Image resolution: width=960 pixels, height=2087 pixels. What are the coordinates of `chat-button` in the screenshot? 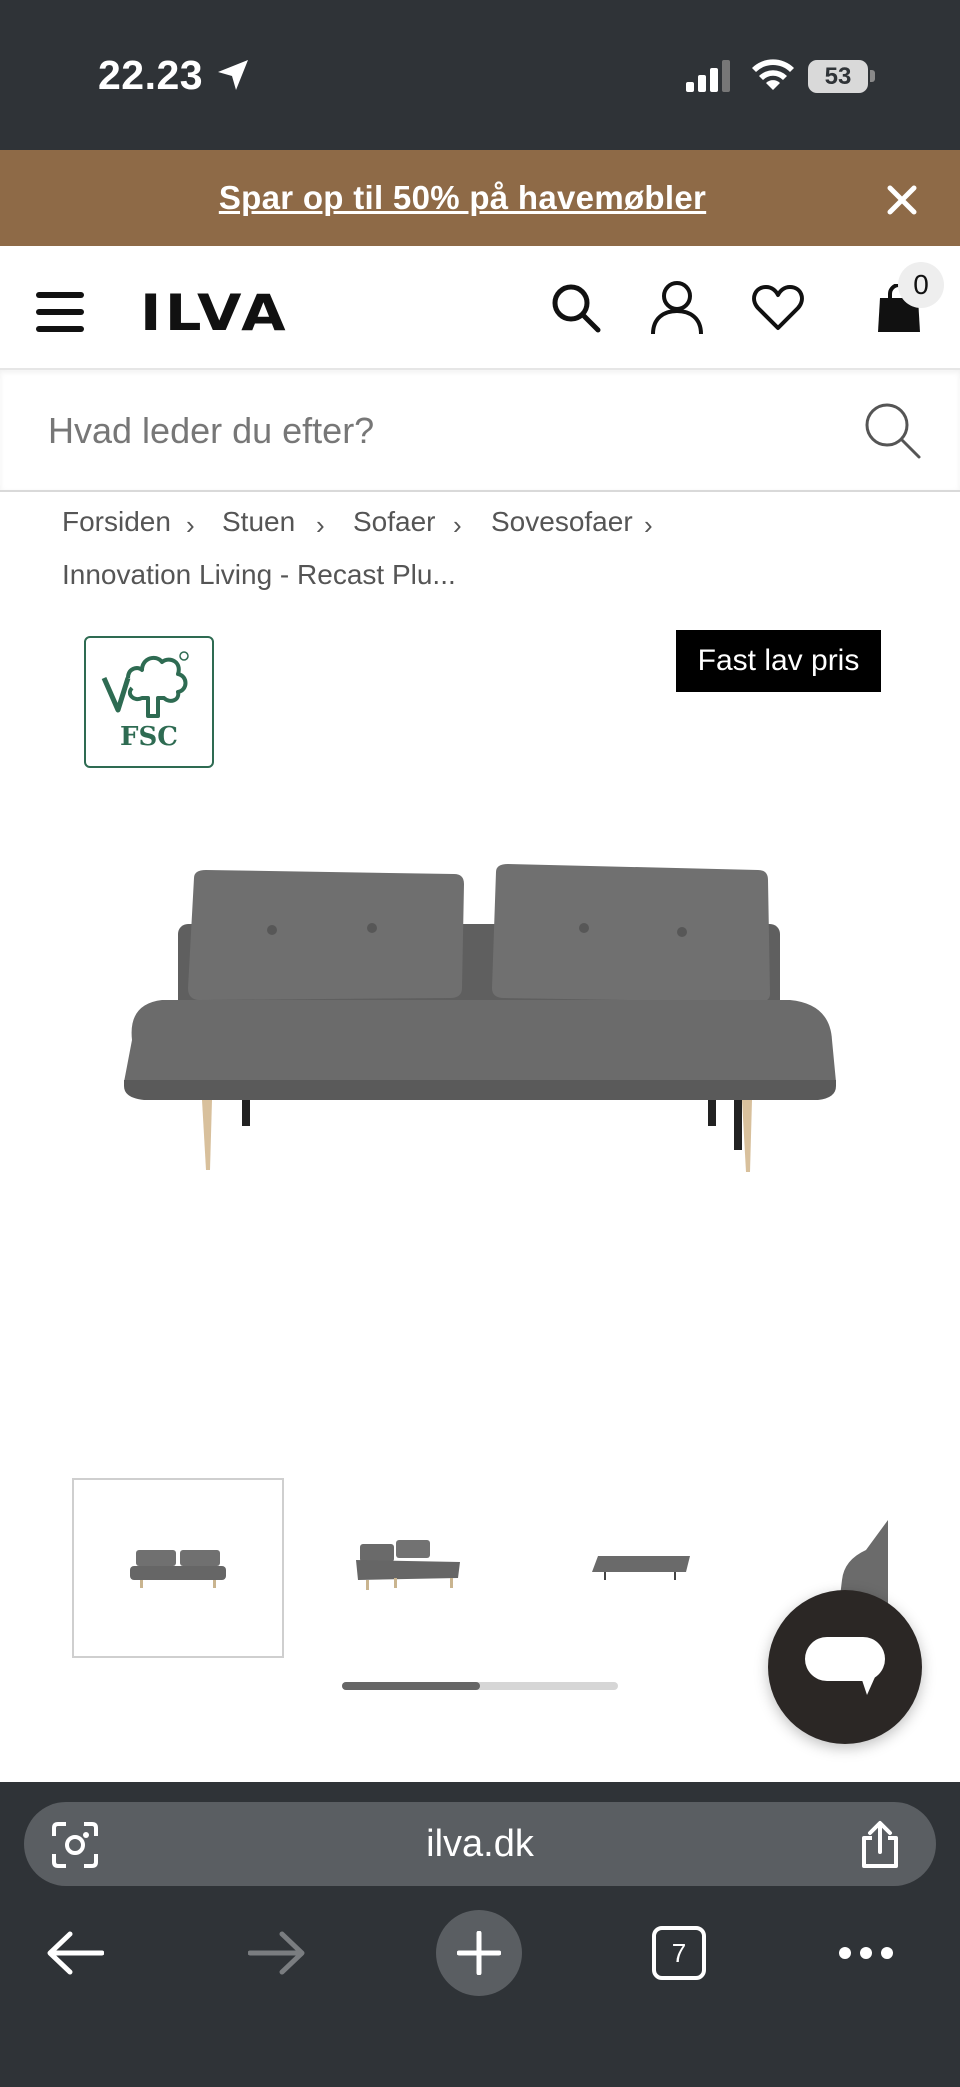 It's located at (845, 1667).